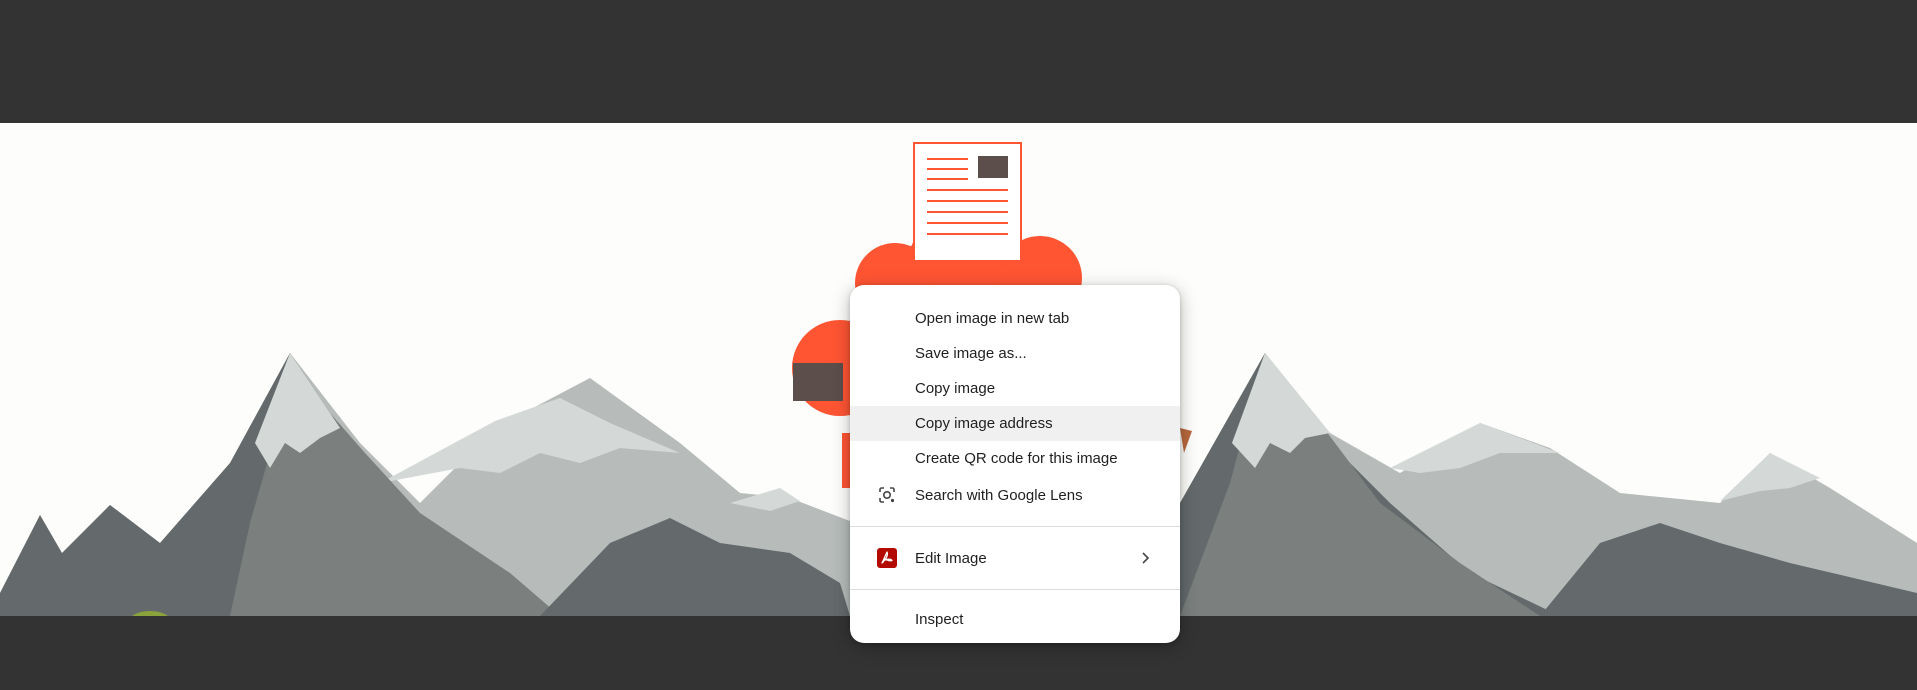 This screenshot has height=690, width=1917. What do you see at coordinates (1015, 388) in the screenshot?
I see `menu-item-copy-image: Copy image` at bounding box center [1015, 388].